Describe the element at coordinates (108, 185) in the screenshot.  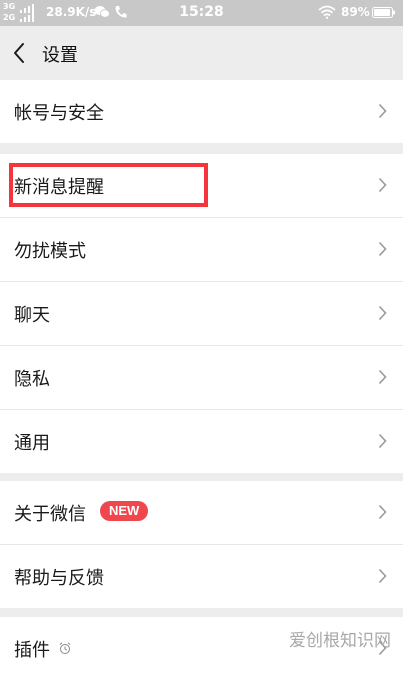
I see `highlight-box` at that location.